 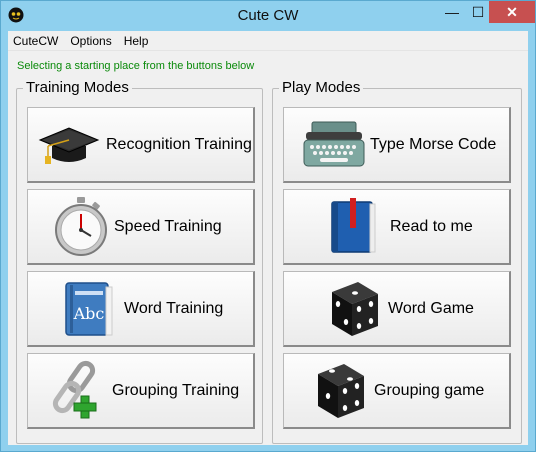 What do you see at coordinates (36, 41) in the screenshot?
I see `menu-cutecw: CuteCW` at bounding box center [36, 41].